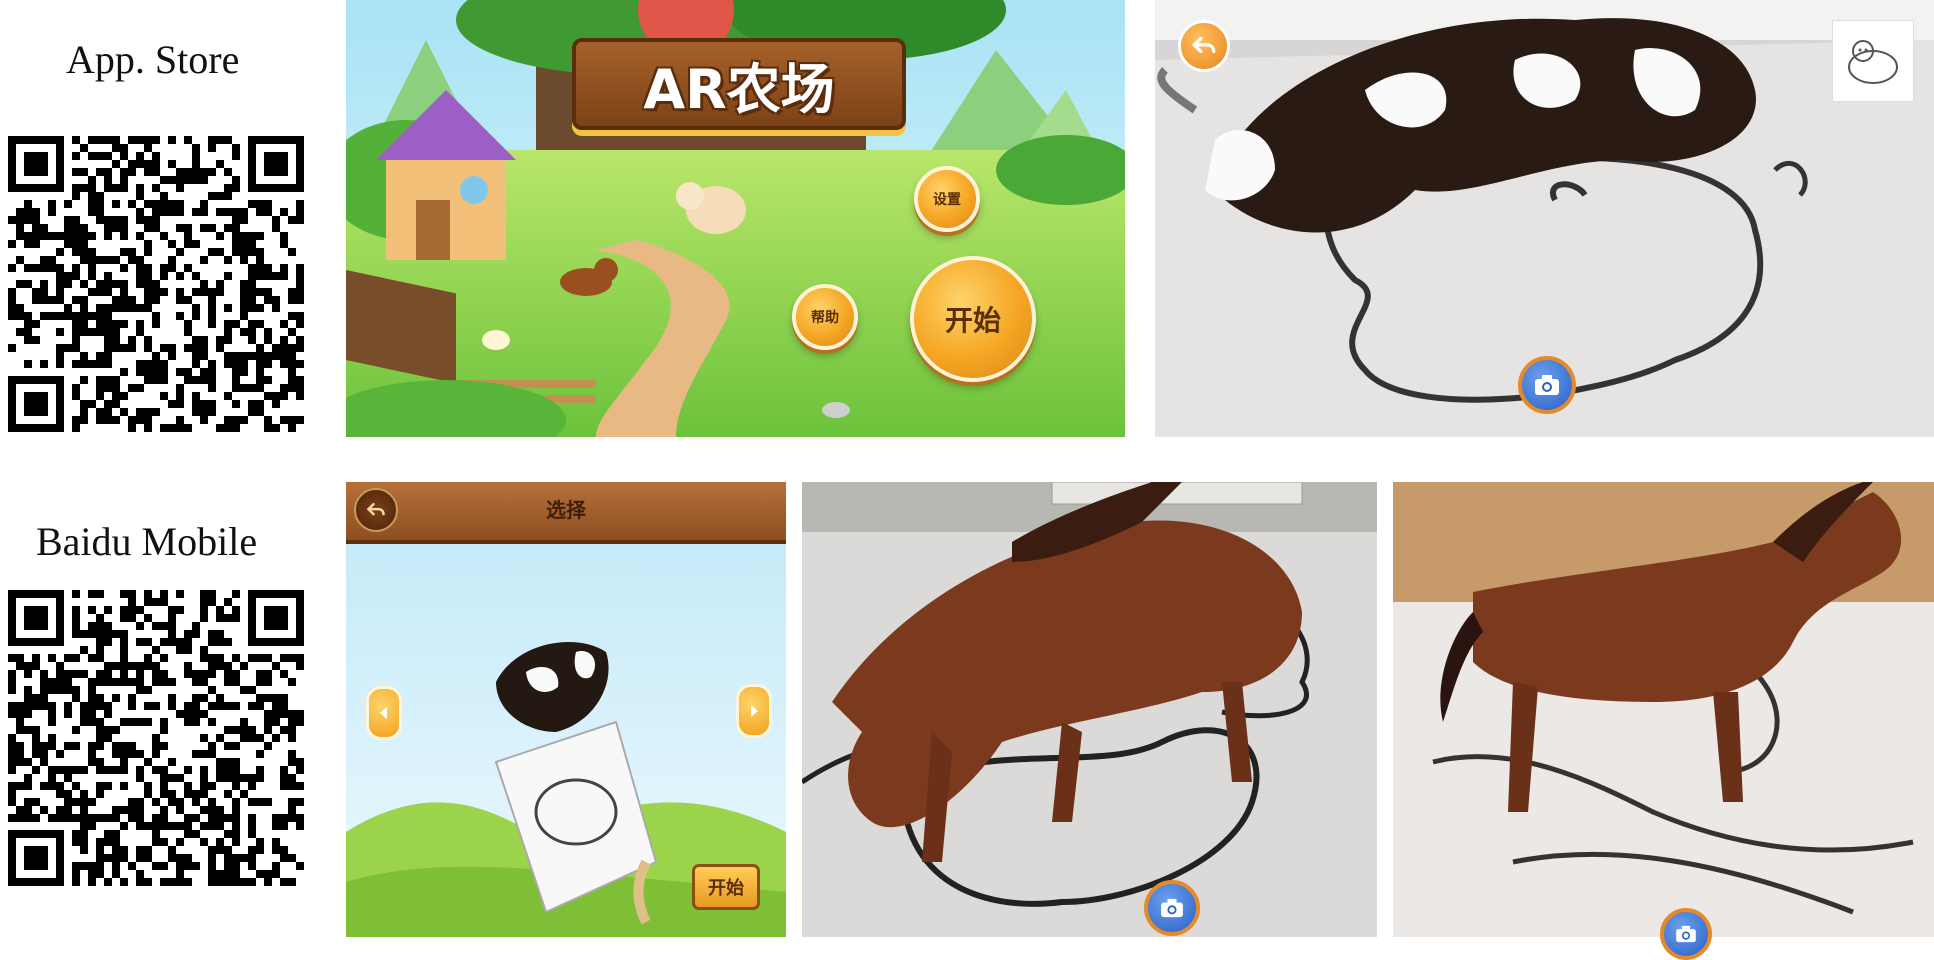 The image size is (1934, 960). What do you see at coordinates (156, 284) in the screenshot?
I see `app-store-qr-code` at bounding box center [156, 284].